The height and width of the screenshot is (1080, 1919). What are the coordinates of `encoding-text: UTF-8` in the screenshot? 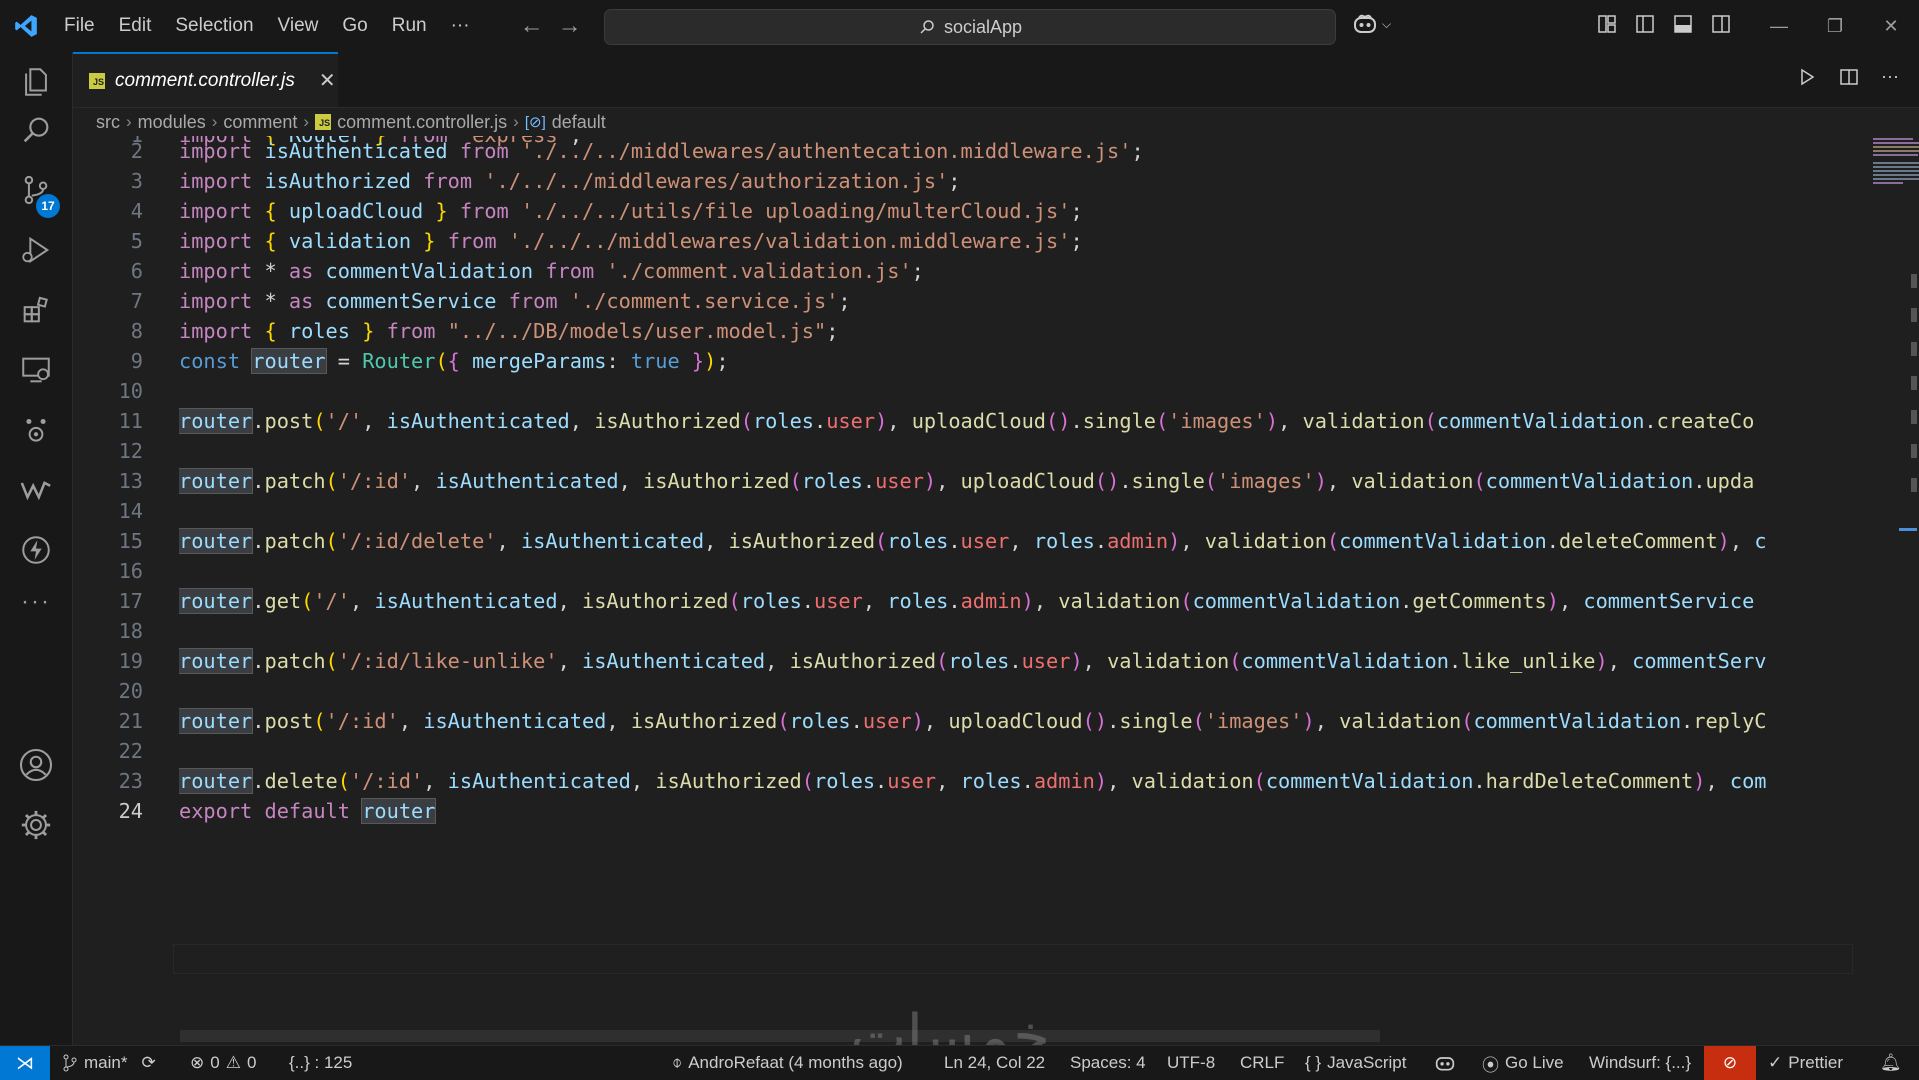 It's located at (1191, 1062).